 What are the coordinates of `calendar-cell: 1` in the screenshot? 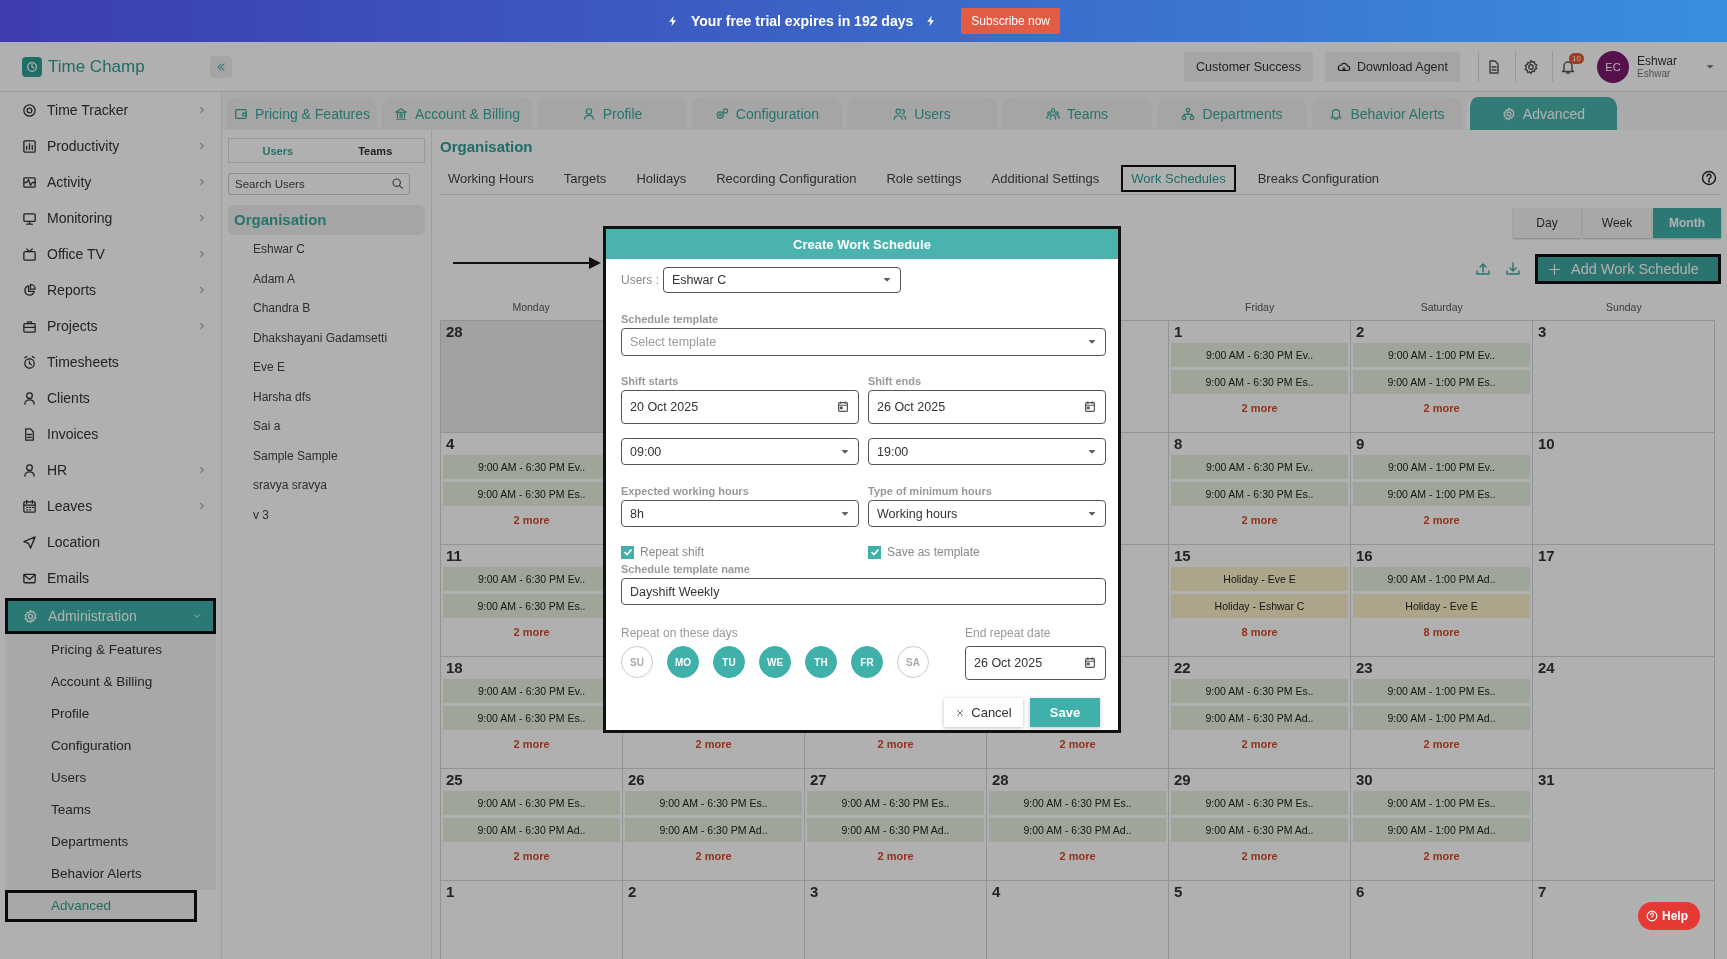 It's located at (532, 920).